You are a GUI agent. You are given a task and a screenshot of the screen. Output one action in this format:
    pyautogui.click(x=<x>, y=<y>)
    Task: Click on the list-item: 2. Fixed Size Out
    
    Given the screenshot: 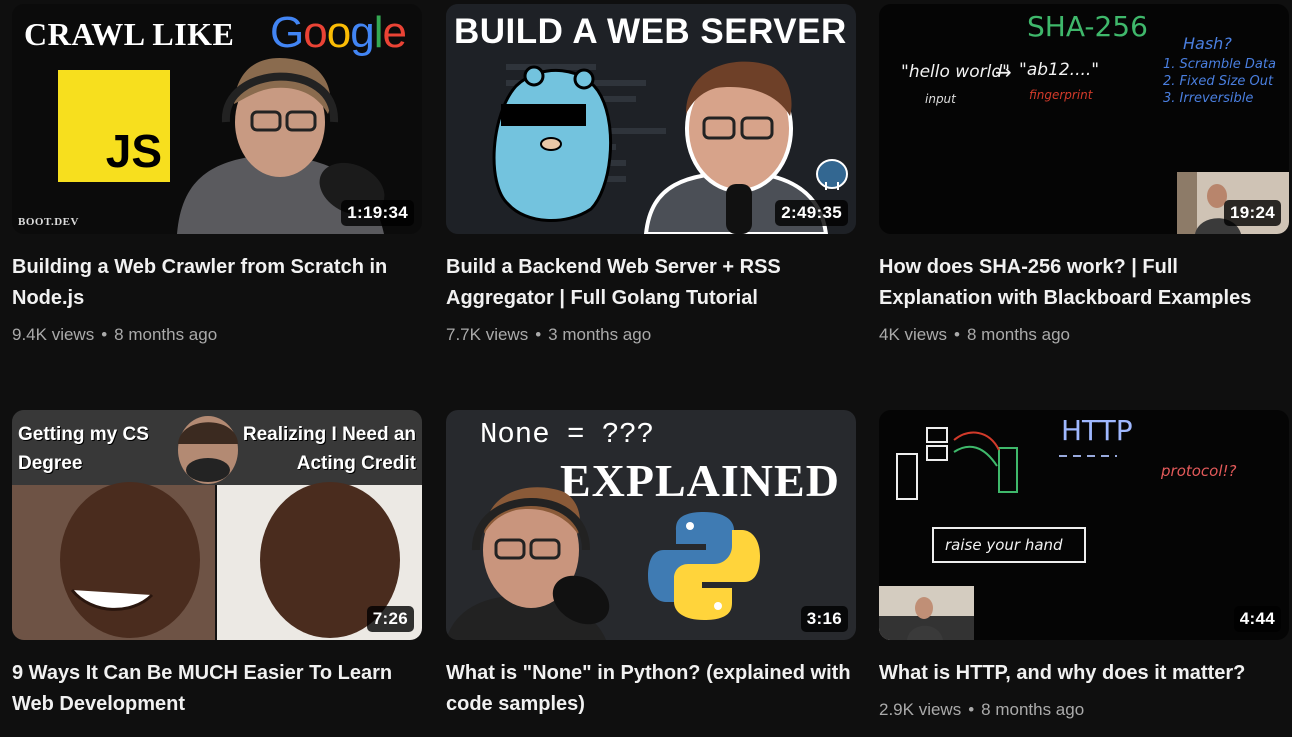 What is the action you would take?
    pyautogui.click(x=1218, y=81)
    